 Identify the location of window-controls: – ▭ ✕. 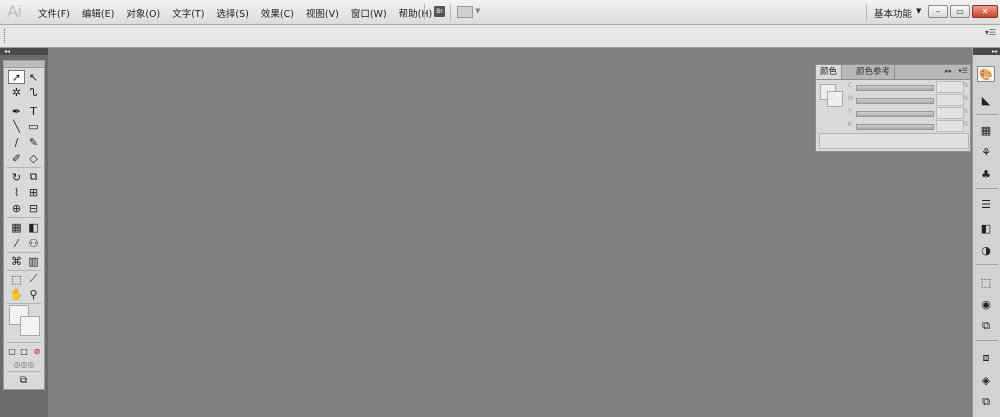
(963, 11).